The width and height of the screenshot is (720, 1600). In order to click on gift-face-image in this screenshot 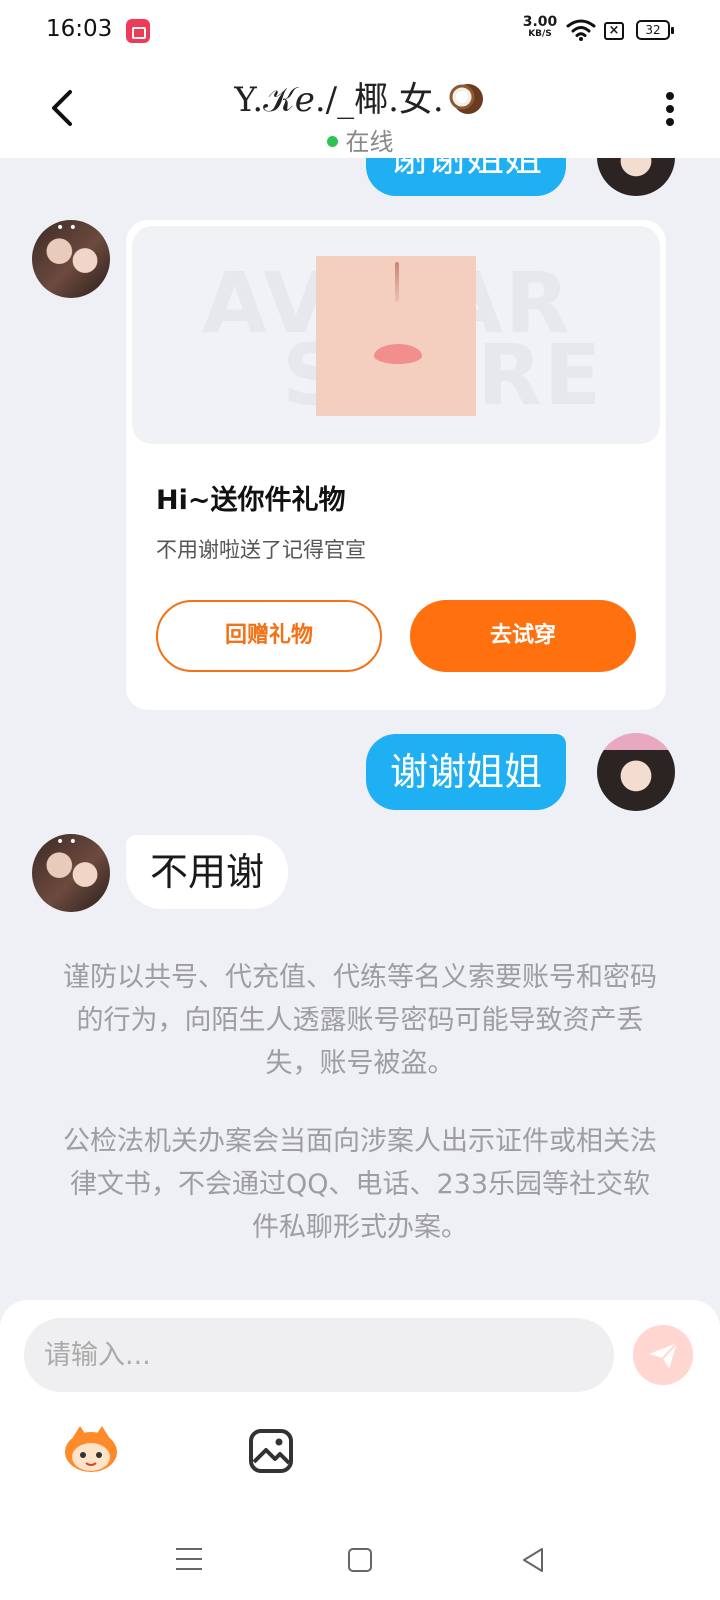, I will do `click(396, 336)`.